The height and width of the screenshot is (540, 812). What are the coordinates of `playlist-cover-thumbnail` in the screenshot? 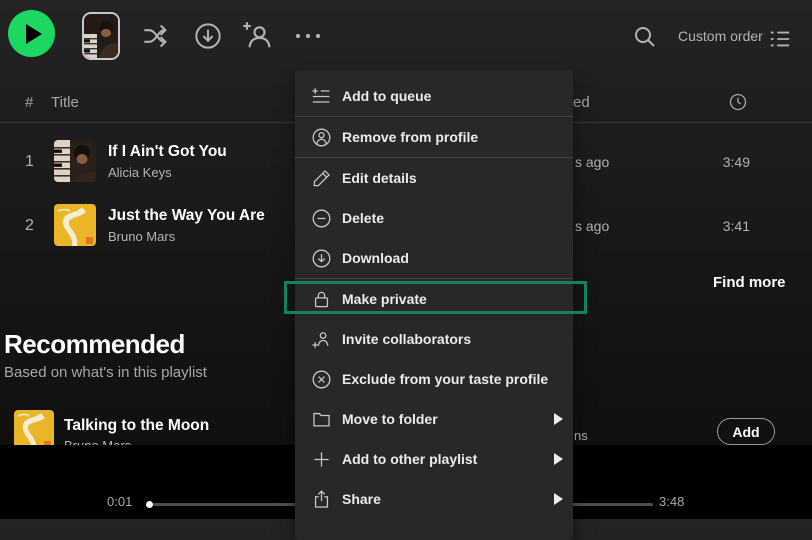 It's located at (101, 36).